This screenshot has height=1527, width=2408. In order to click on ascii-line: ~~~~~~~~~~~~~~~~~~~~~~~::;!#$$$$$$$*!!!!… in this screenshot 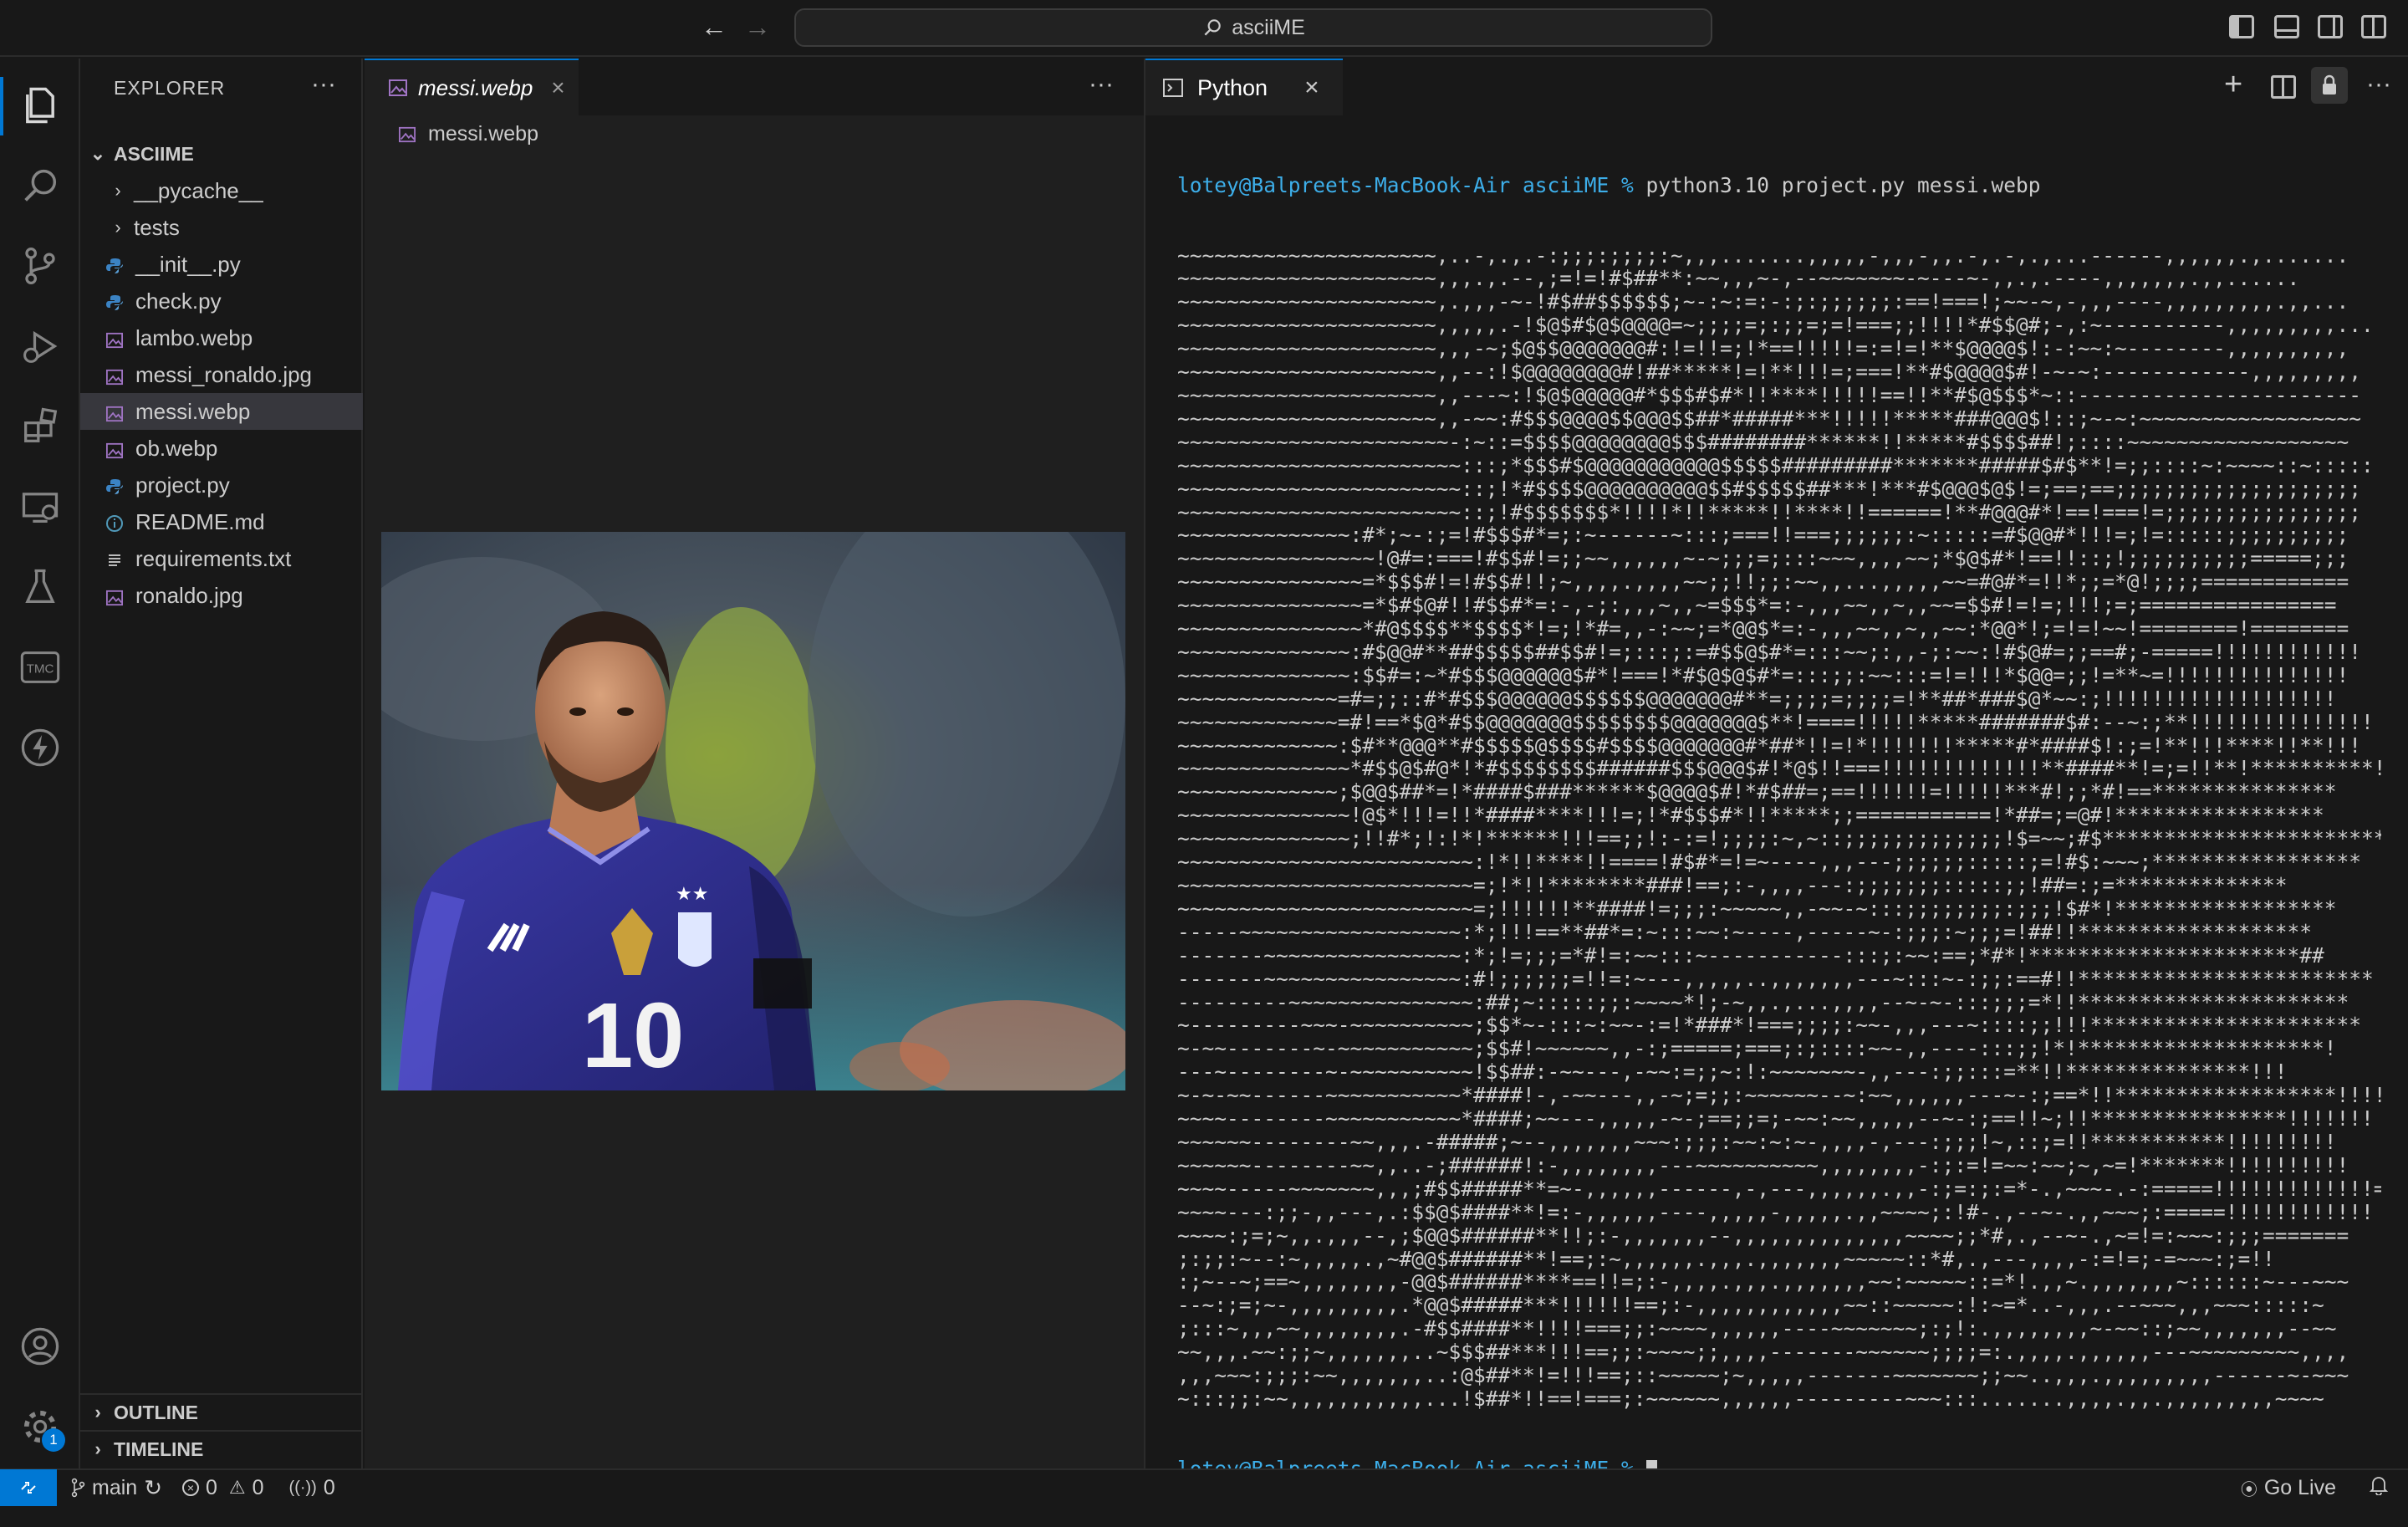, I will do `click(1769, 512)`.